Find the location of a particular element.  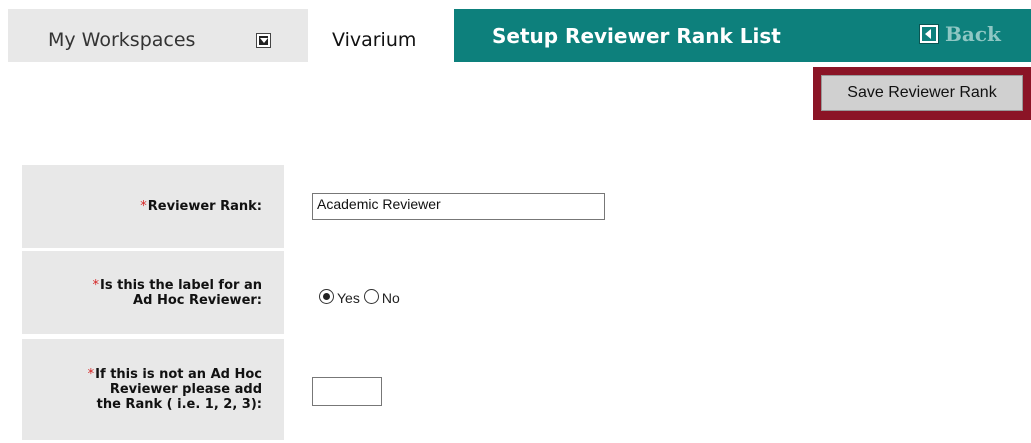

rank-number-label-line3: the Rank ( i.e. 1, 2, 3): is located at coordinates (179, 404).